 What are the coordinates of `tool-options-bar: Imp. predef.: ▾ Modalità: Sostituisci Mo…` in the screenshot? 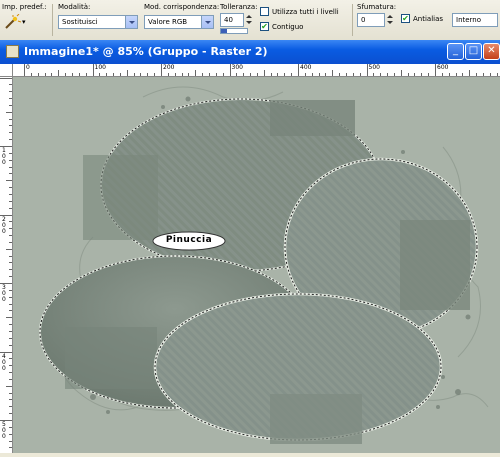 It's located at (250, 20).